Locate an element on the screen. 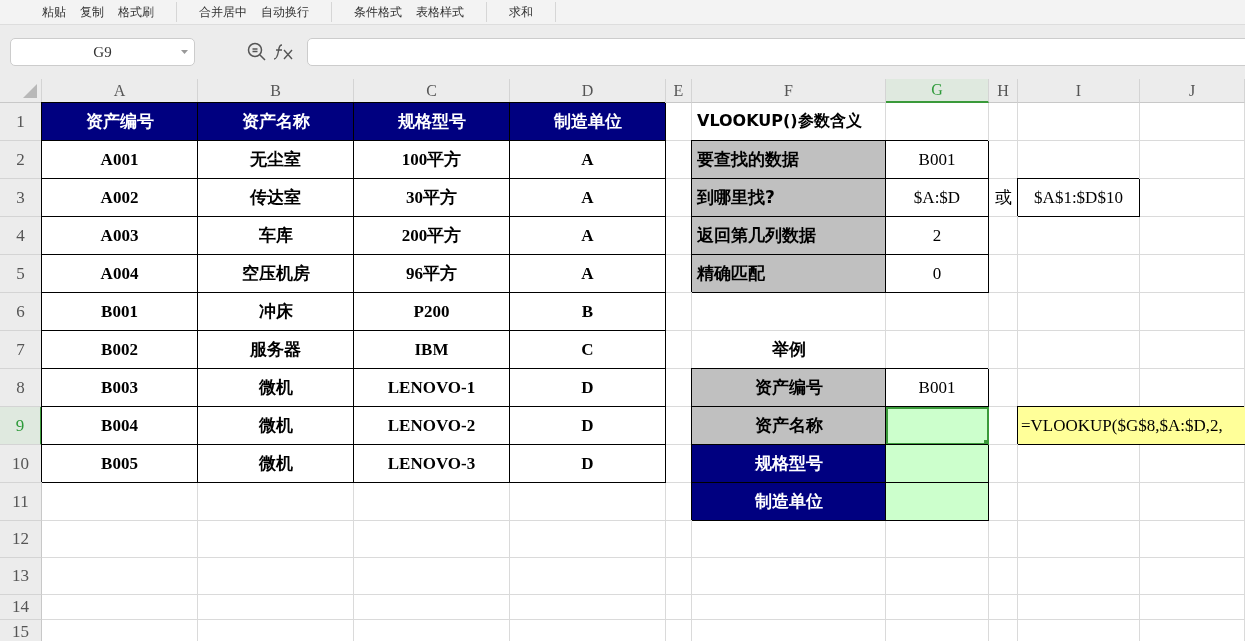 The height and width of the screenshot is (641, 1245). zoom-icon is located at coordinates (257, 52).